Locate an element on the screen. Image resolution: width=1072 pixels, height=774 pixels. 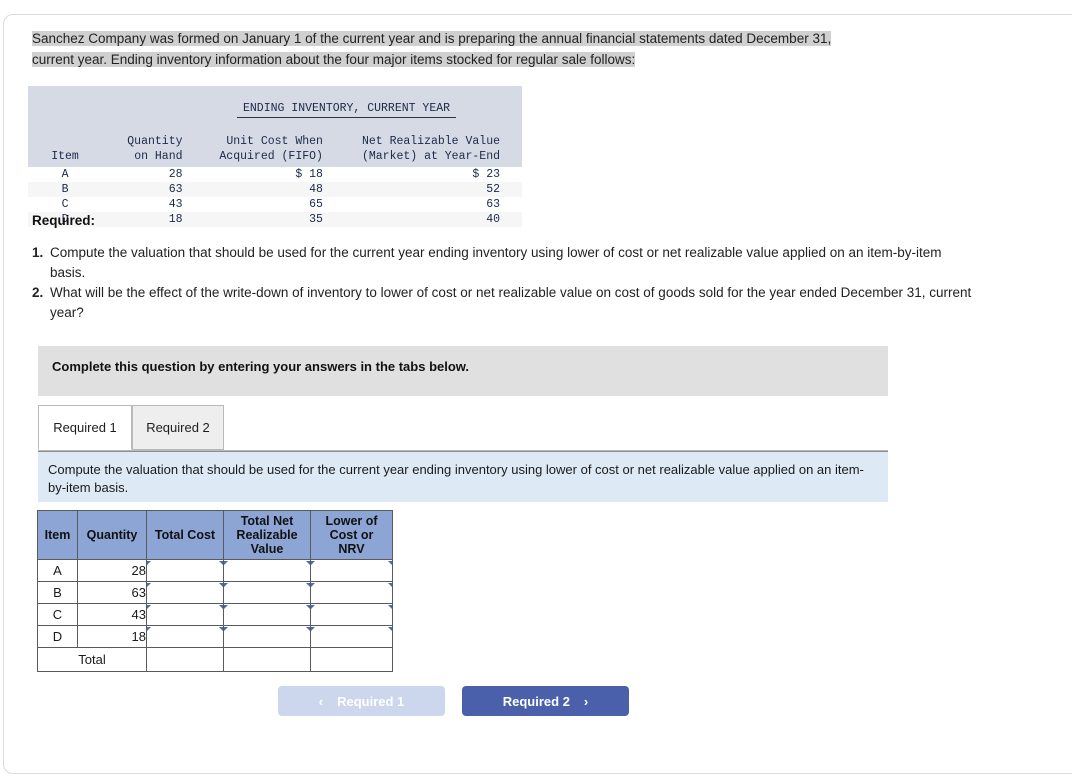
mono-cell-quantity: 63 is located at coordinates (175, 189).